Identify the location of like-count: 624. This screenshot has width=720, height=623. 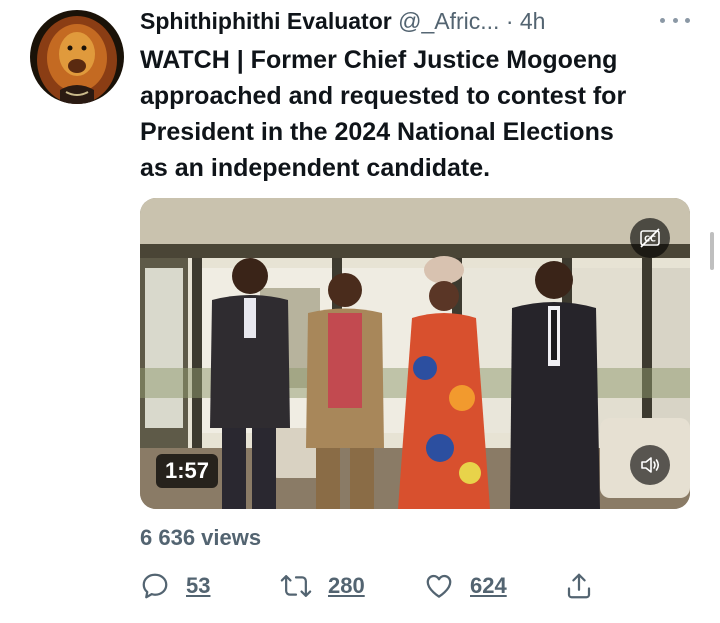
(488, 586).